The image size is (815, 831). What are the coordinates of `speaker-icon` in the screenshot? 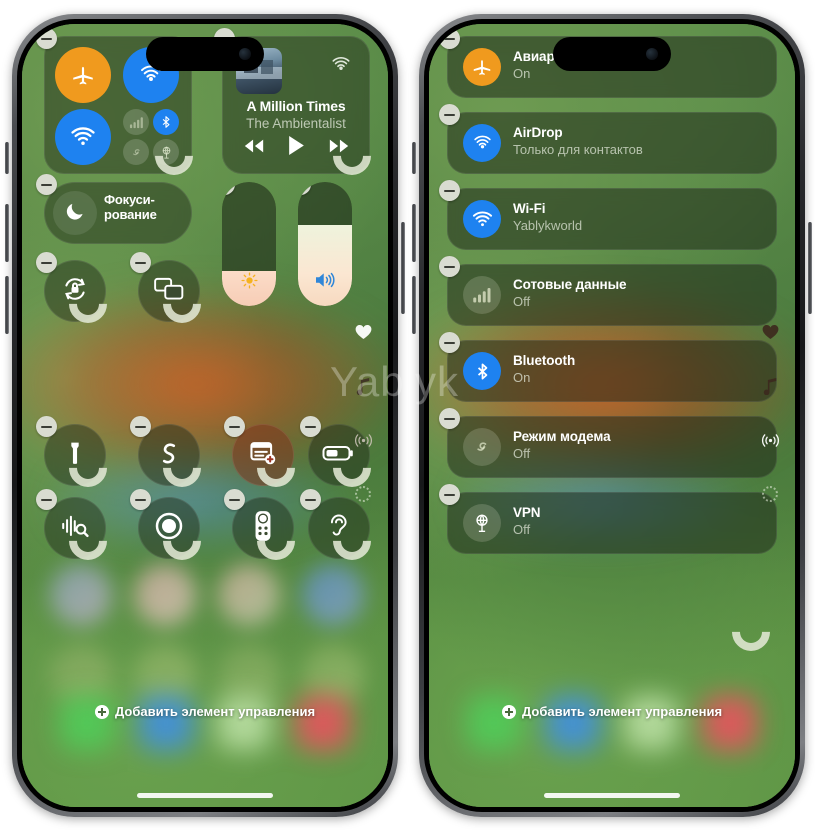 It's located at (325, 282).